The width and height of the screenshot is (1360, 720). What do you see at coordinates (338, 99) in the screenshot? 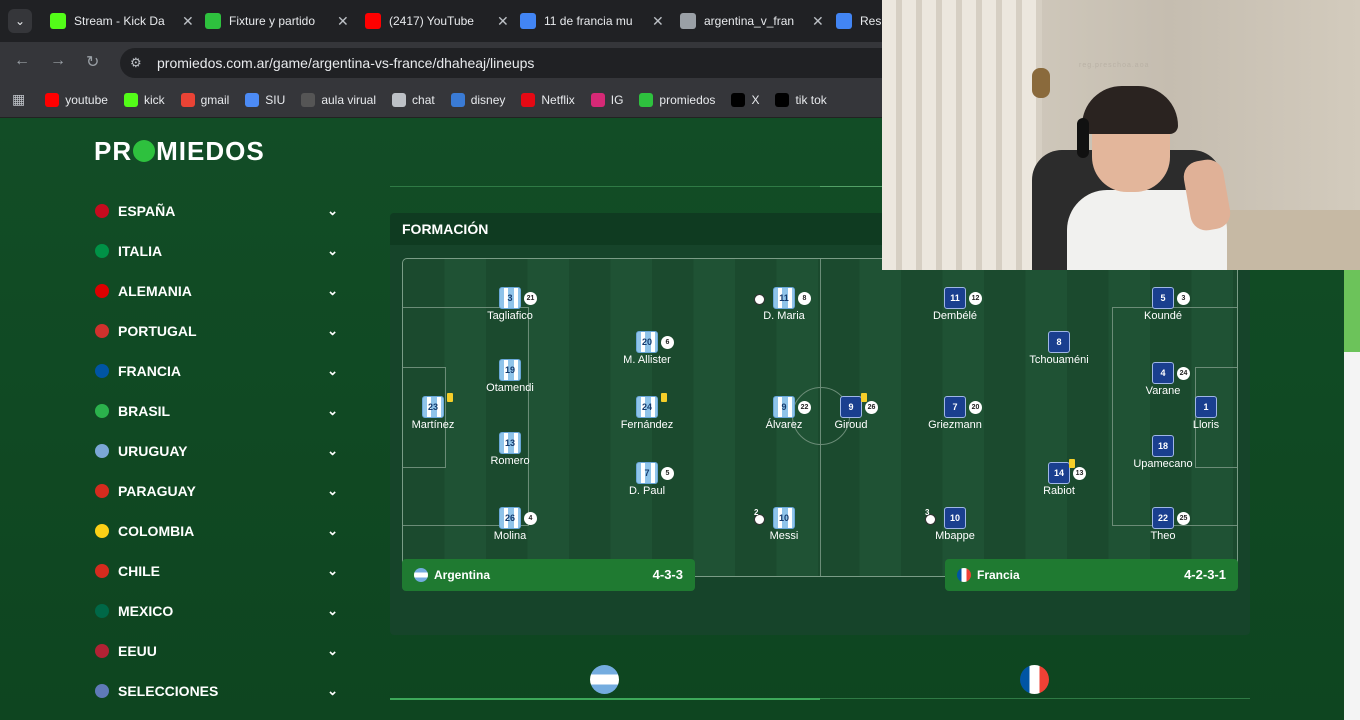
I see `bookmark-aula-virual: aula virual` at bounding box center [338, 99].